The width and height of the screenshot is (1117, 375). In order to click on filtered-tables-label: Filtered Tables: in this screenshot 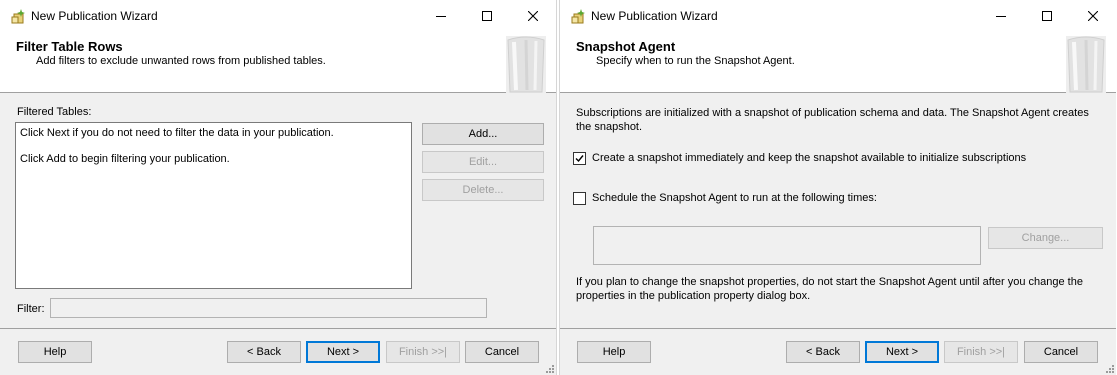, I will do `click(54, 112)`.